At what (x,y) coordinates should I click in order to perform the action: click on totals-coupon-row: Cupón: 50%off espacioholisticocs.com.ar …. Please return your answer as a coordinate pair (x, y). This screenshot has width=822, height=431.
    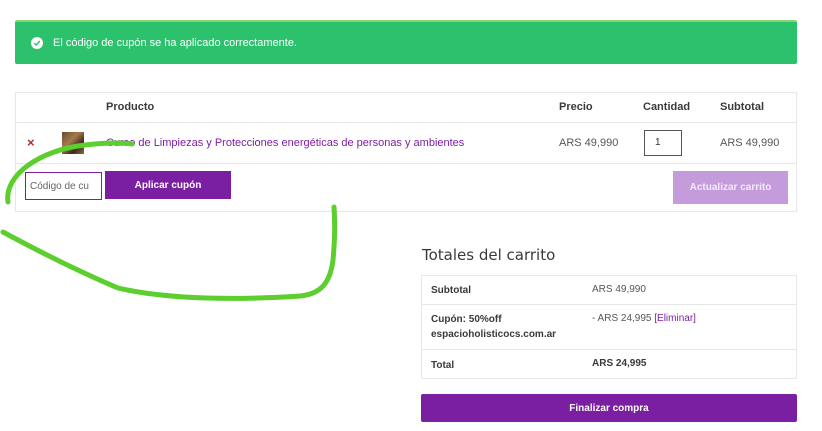
    Looking at the image, I should click on (609, 327).